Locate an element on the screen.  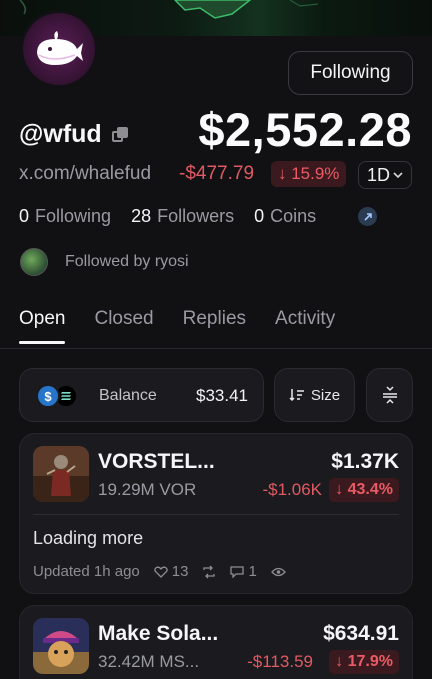
following-button: Following is located at coordinates (350, 73).